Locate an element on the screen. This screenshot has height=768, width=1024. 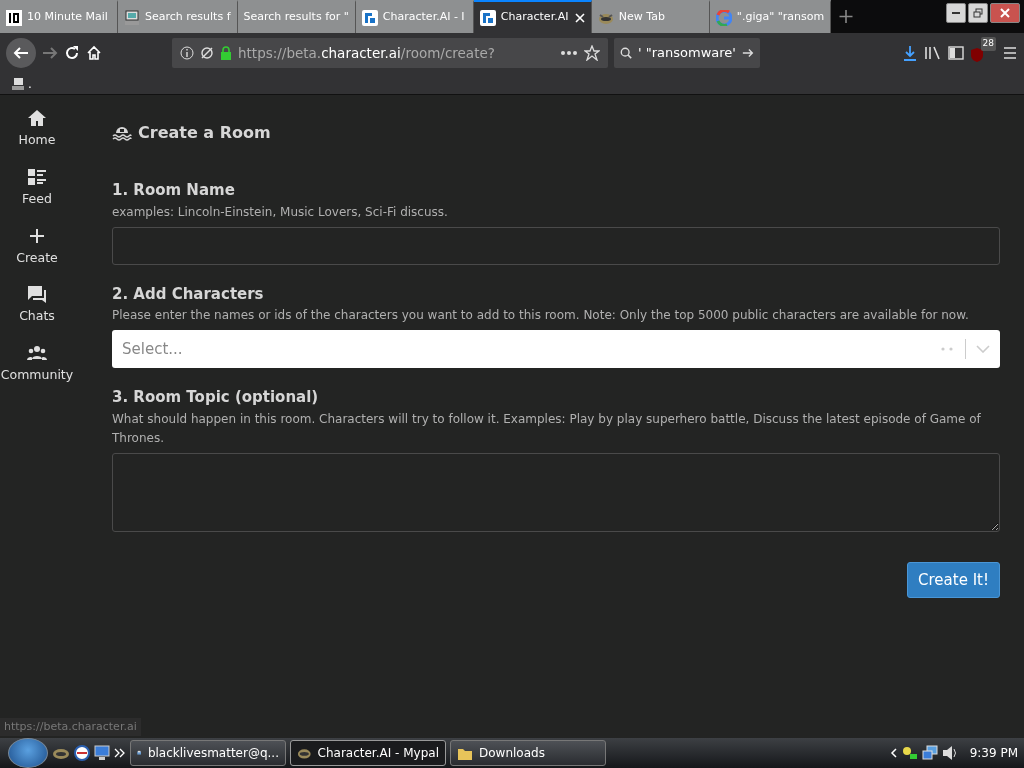
page-title: Create a Room is located at coordinates (204, 133).